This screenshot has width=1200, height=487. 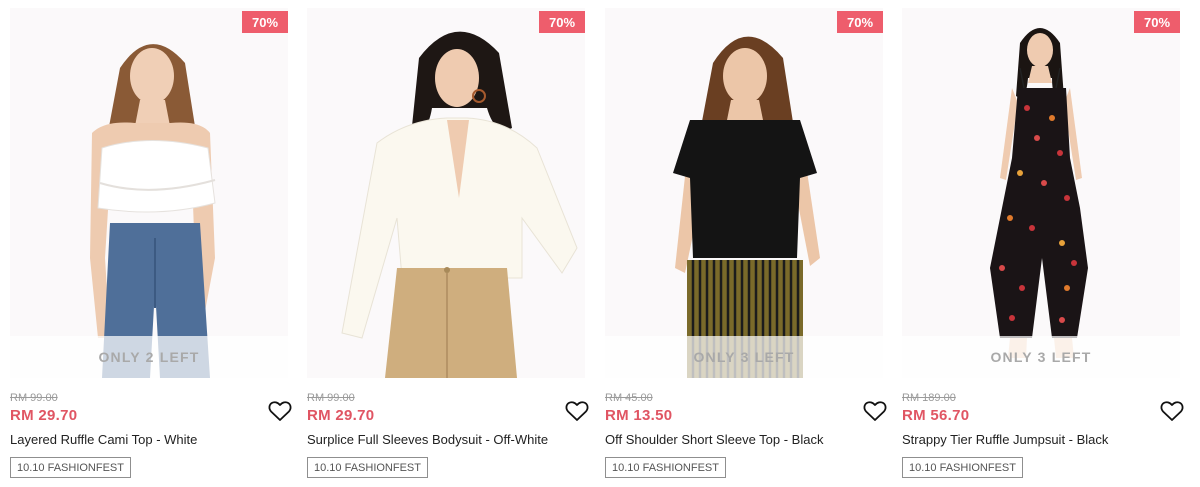 I want to click on sale-price: RM 13.50, so click(x=639, y=415).